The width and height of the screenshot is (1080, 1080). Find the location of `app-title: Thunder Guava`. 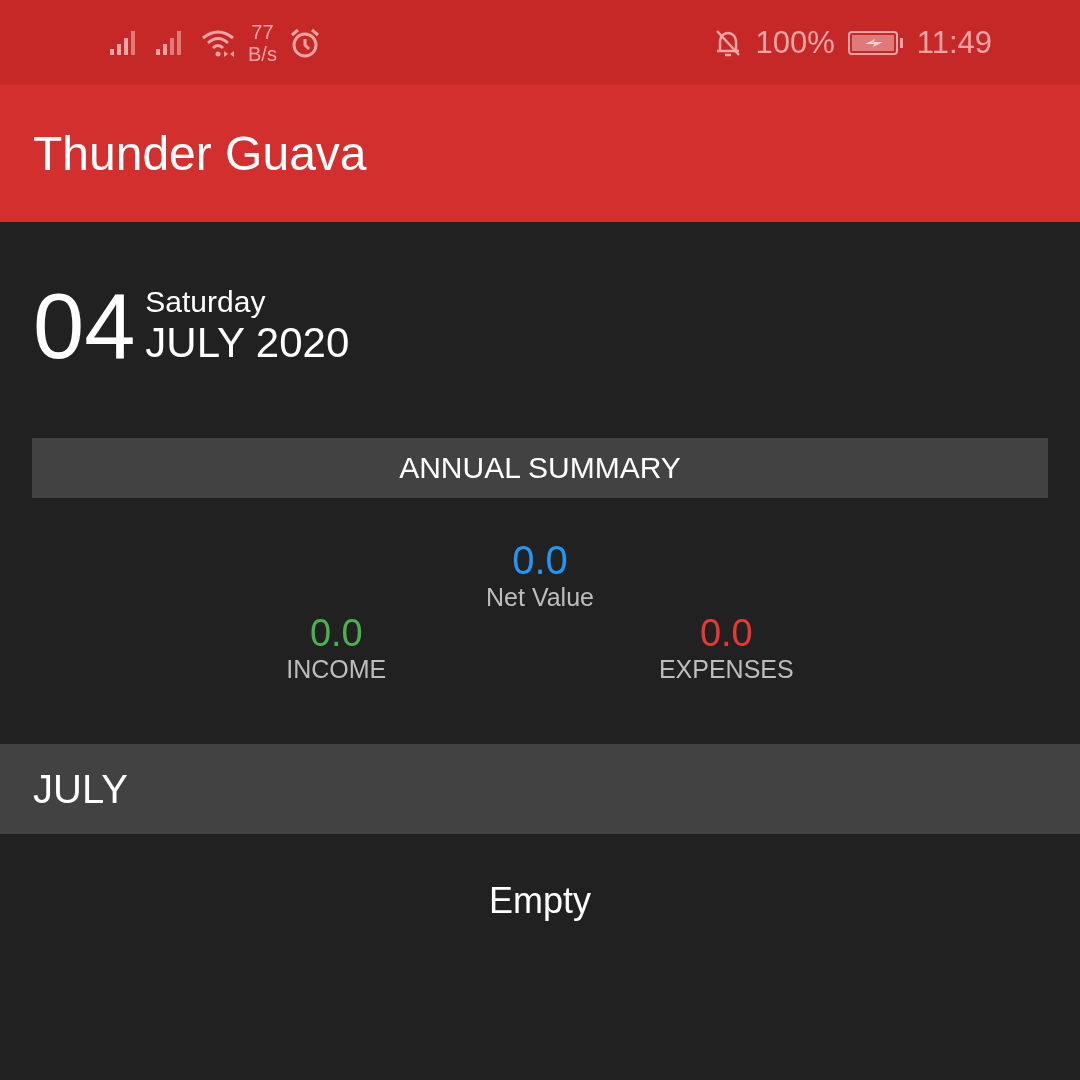

app-title: Thunder Guava is located at coordinates (200, 153).